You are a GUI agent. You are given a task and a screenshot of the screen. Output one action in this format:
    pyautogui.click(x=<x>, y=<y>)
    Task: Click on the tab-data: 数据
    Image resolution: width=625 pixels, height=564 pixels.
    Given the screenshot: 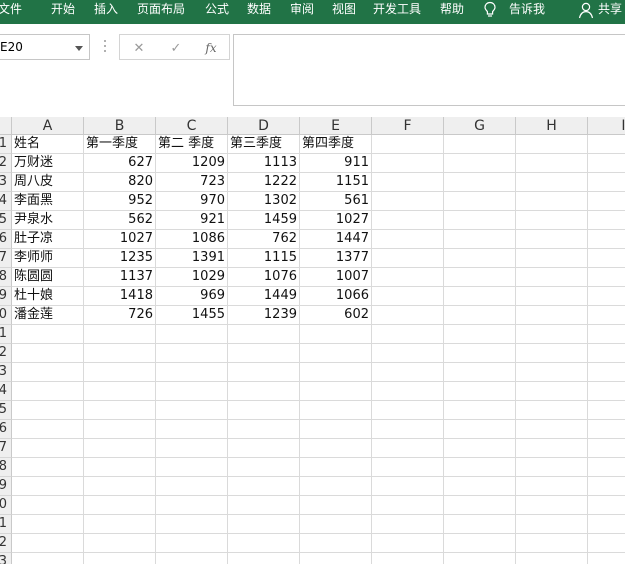 What is the action you would take?
    pyautogui.click(x=259, y=10)
    